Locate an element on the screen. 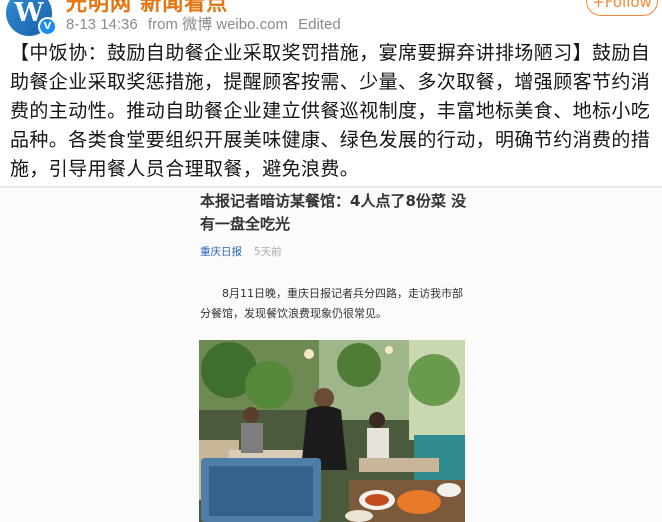 The image size is (662, 522). verified-icon: V is located at coordinates (47, 26).